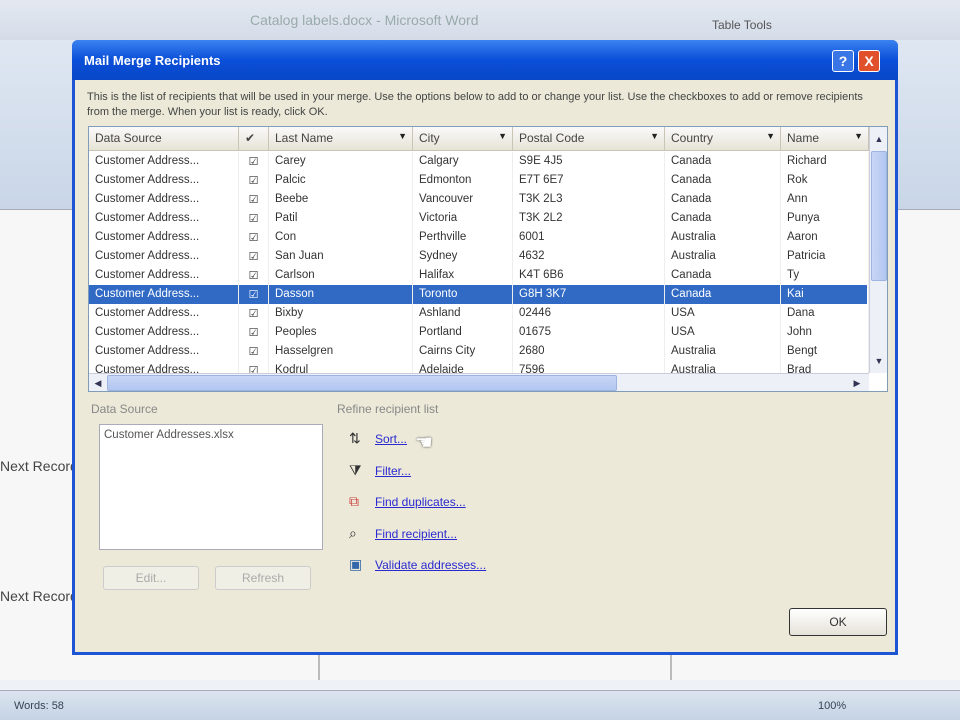 This screenshot has width=960, height=720. I want to click on cell-last: Carey, so click(341, 161).